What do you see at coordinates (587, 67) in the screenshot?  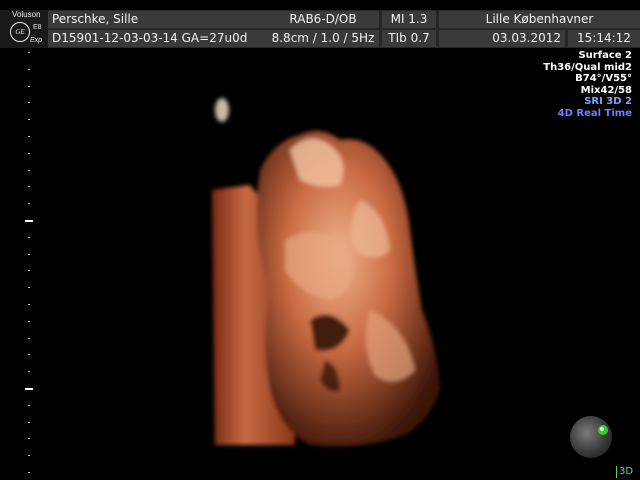 I see `threshold-quality: Th36/Qual mid2` at bounding box center [587, 67].